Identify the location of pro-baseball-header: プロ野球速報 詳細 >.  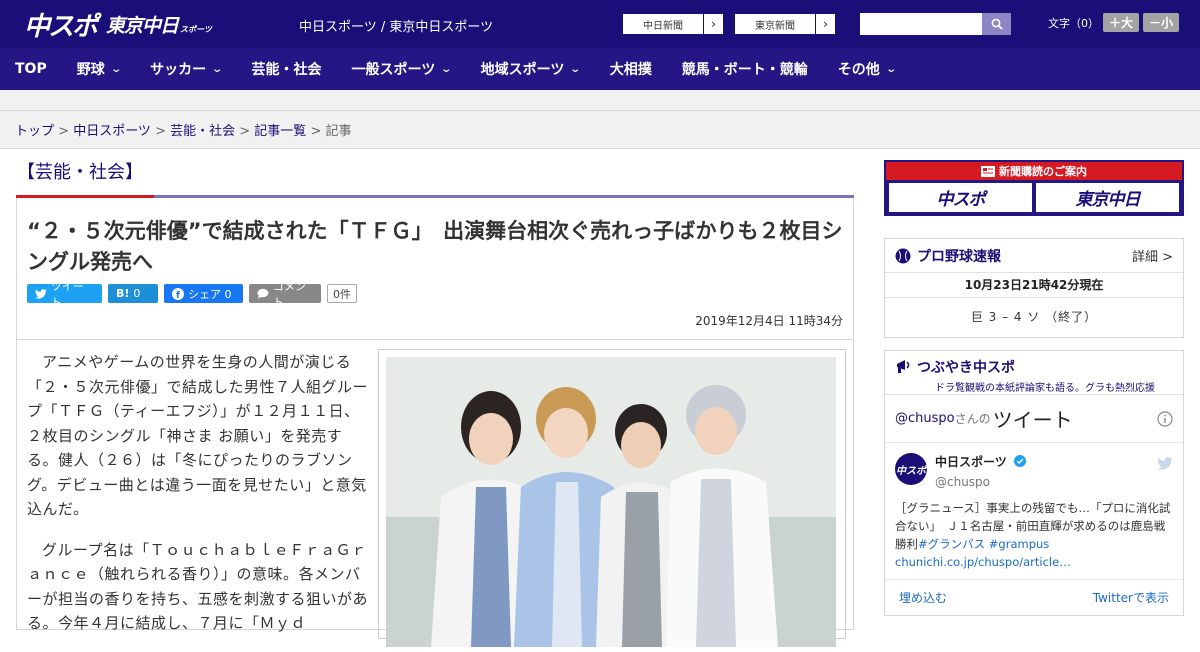
(1034, 256).